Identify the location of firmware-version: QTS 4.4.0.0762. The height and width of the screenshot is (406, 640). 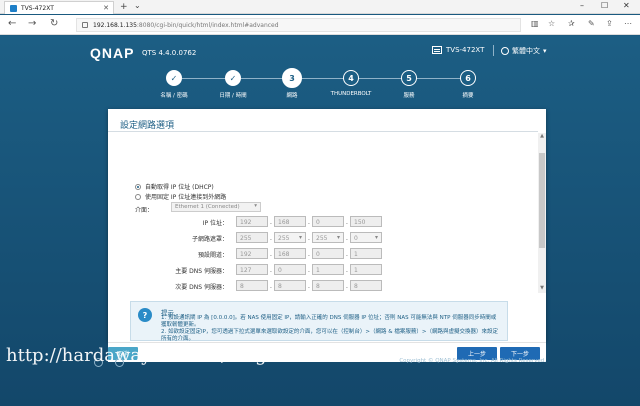
(169, 53).